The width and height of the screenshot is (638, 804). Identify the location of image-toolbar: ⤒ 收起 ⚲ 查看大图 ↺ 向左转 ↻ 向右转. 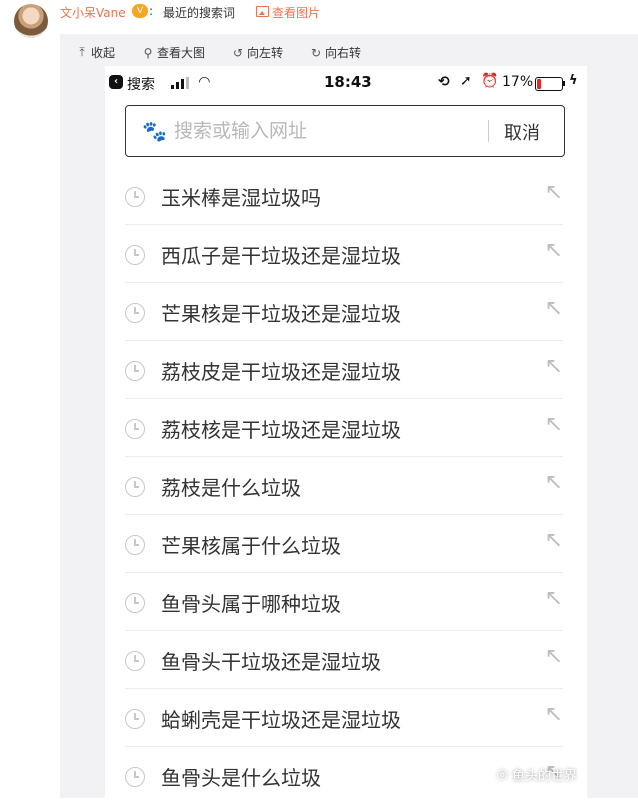
(349, 51).